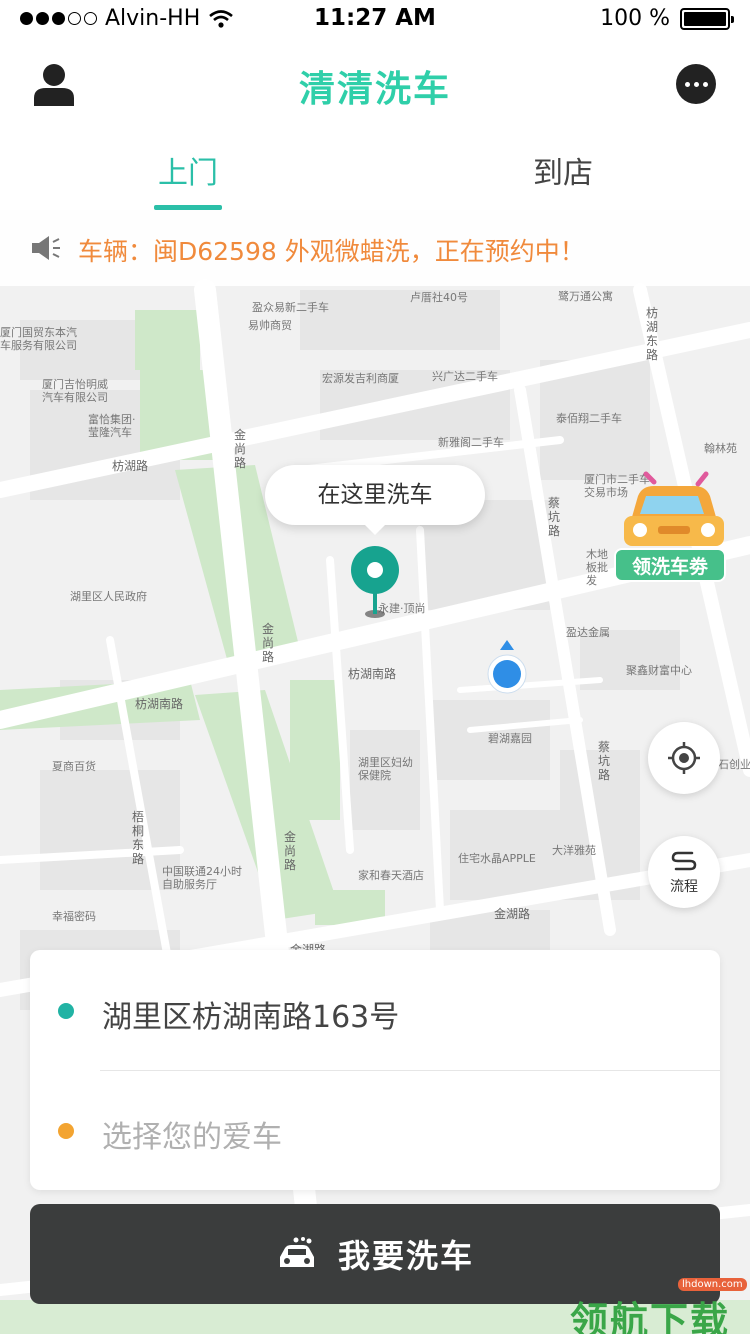  Describe the element at coordinates (375, 169) in the screenshot. I see `service-tabs: 上门 到店` at that location.